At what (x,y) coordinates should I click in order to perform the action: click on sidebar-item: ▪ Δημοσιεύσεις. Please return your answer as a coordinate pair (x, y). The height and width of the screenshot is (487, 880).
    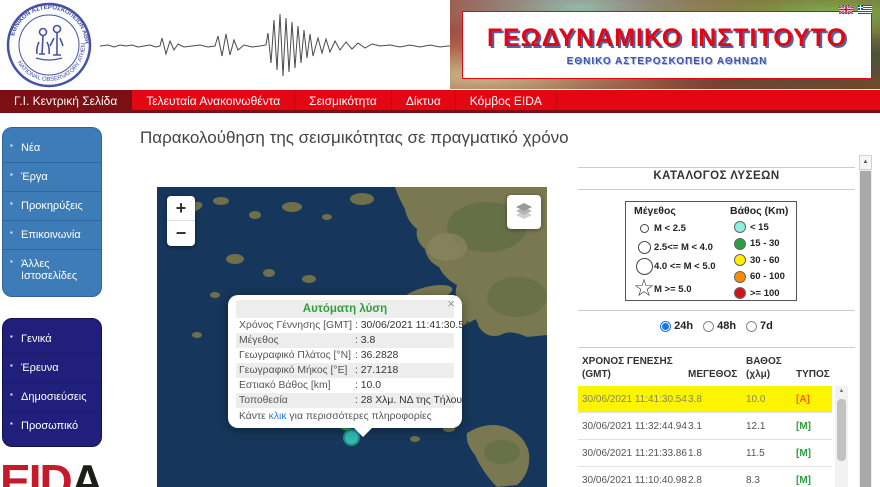
    Looking at the image, I should click on (52, 397).